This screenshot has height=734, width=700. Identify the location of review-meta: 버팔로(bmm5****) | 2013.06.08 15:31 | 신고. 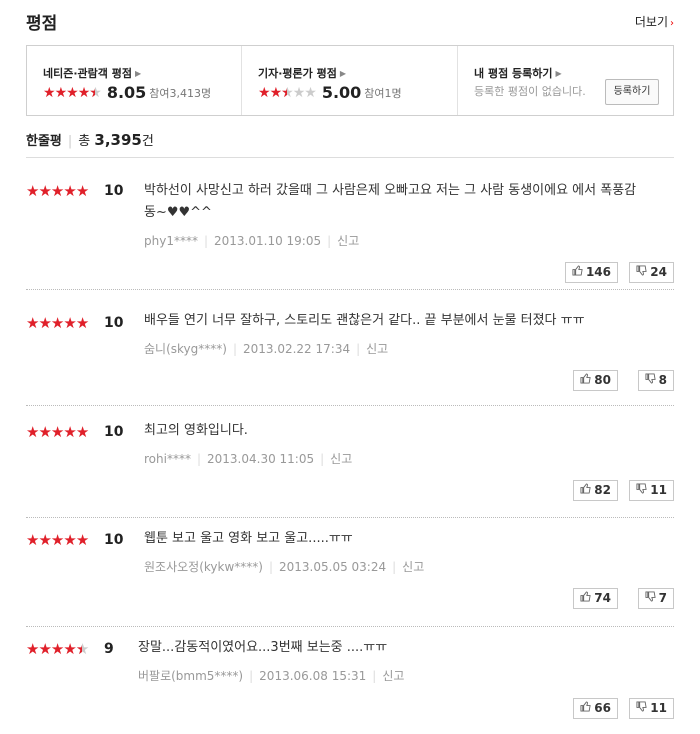
(271, 676).